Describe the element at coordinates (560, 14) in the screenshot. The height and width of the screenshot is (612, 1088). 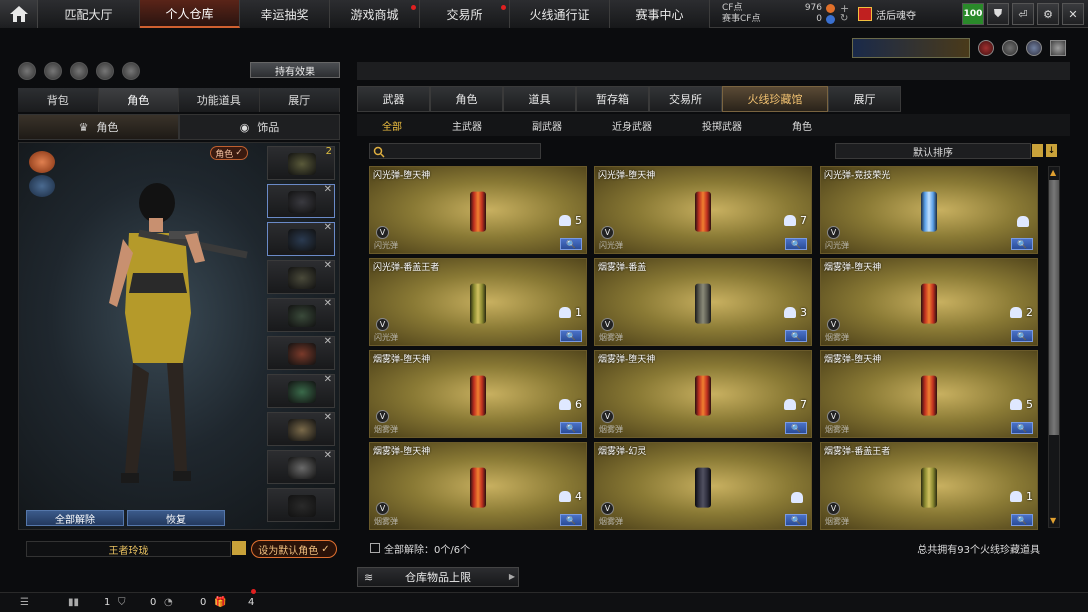
I see `nav-tab-5: 火线通行证` at that location.